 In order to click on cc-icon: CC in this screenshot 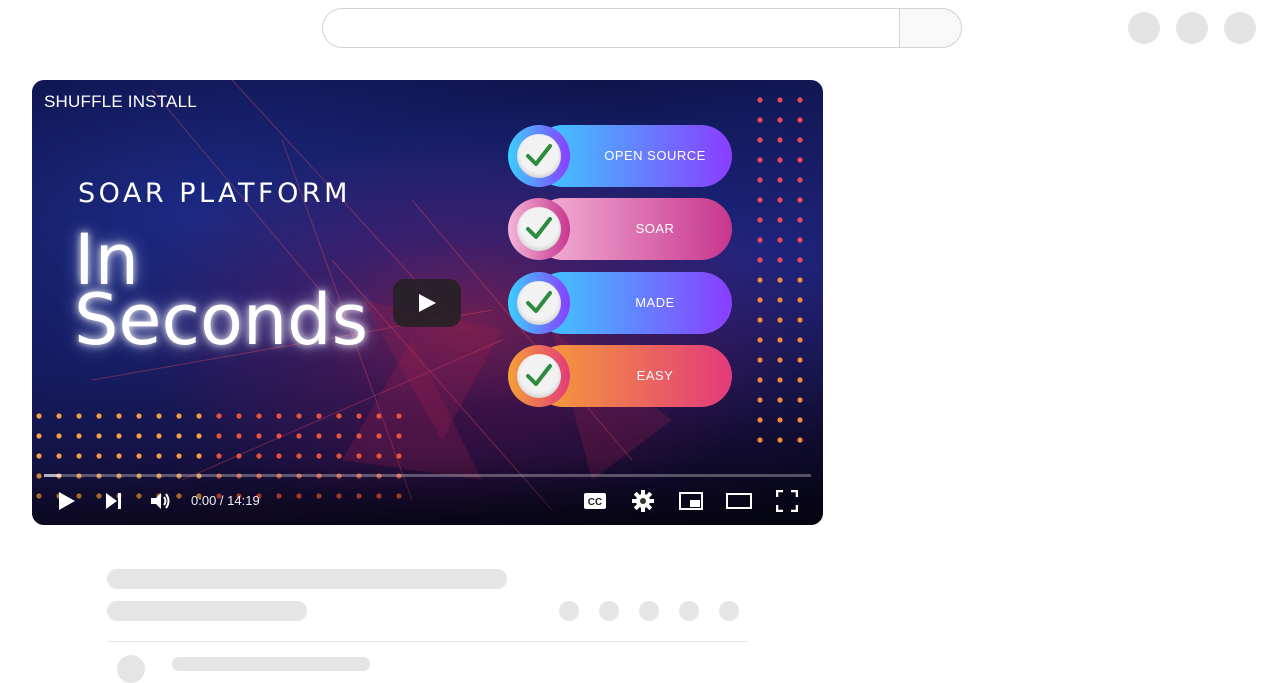, I will do `click(595, 501)`.